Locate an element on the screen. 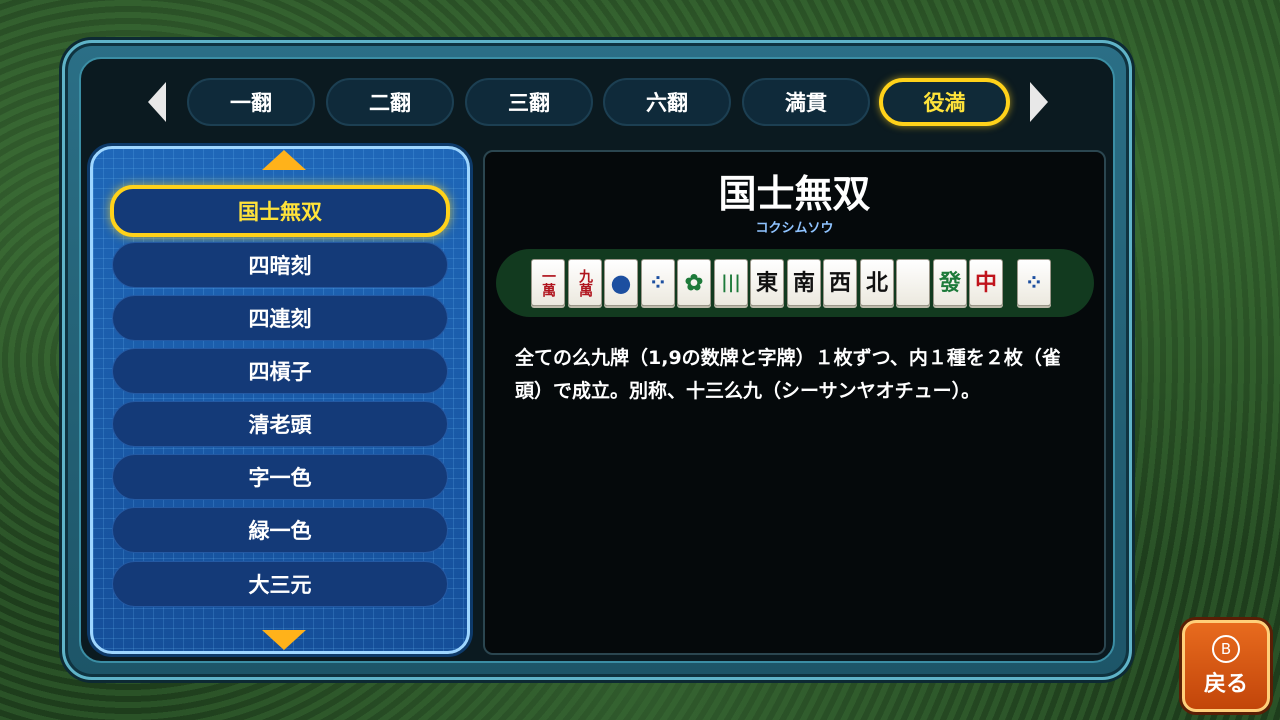 The height and width of the screenshot is (720, 1280). prev-tab-arrow-icon is located at coordinates (157, 102).